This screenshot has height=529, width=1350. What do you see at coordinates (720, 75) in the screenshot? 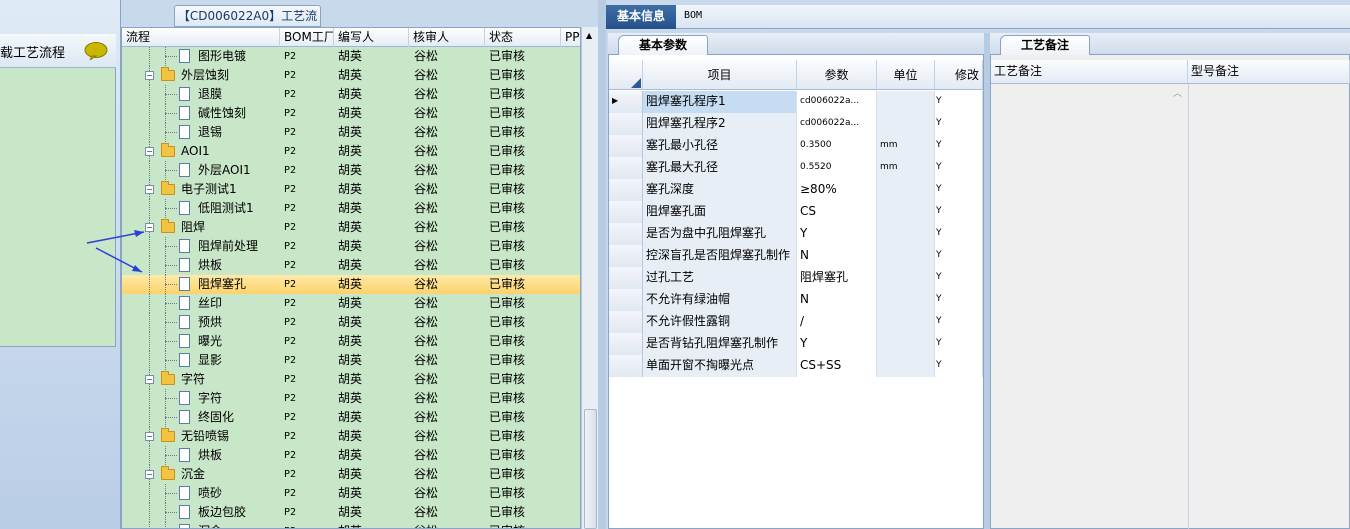
I see `col-header-item: 项目` at bounding box center [720, 75].